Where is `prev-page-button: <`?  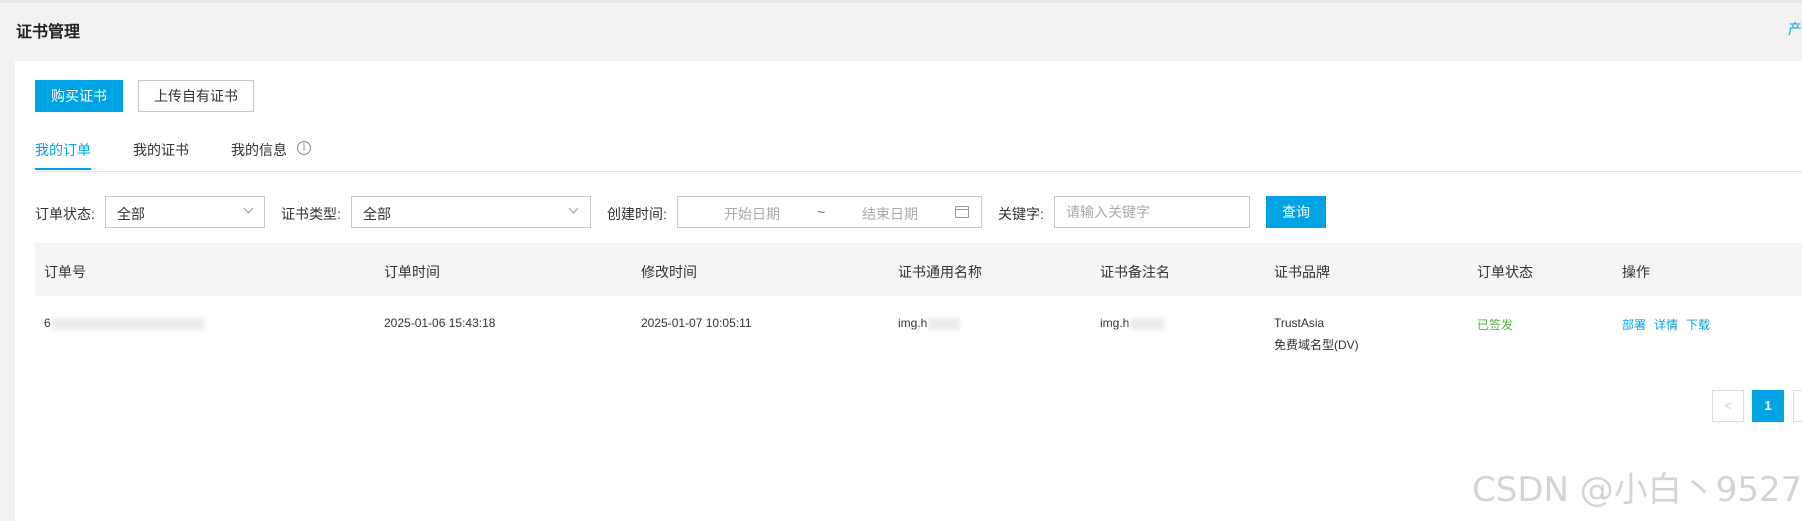
prev-page-button: < is located at coordinates (1728, 406).